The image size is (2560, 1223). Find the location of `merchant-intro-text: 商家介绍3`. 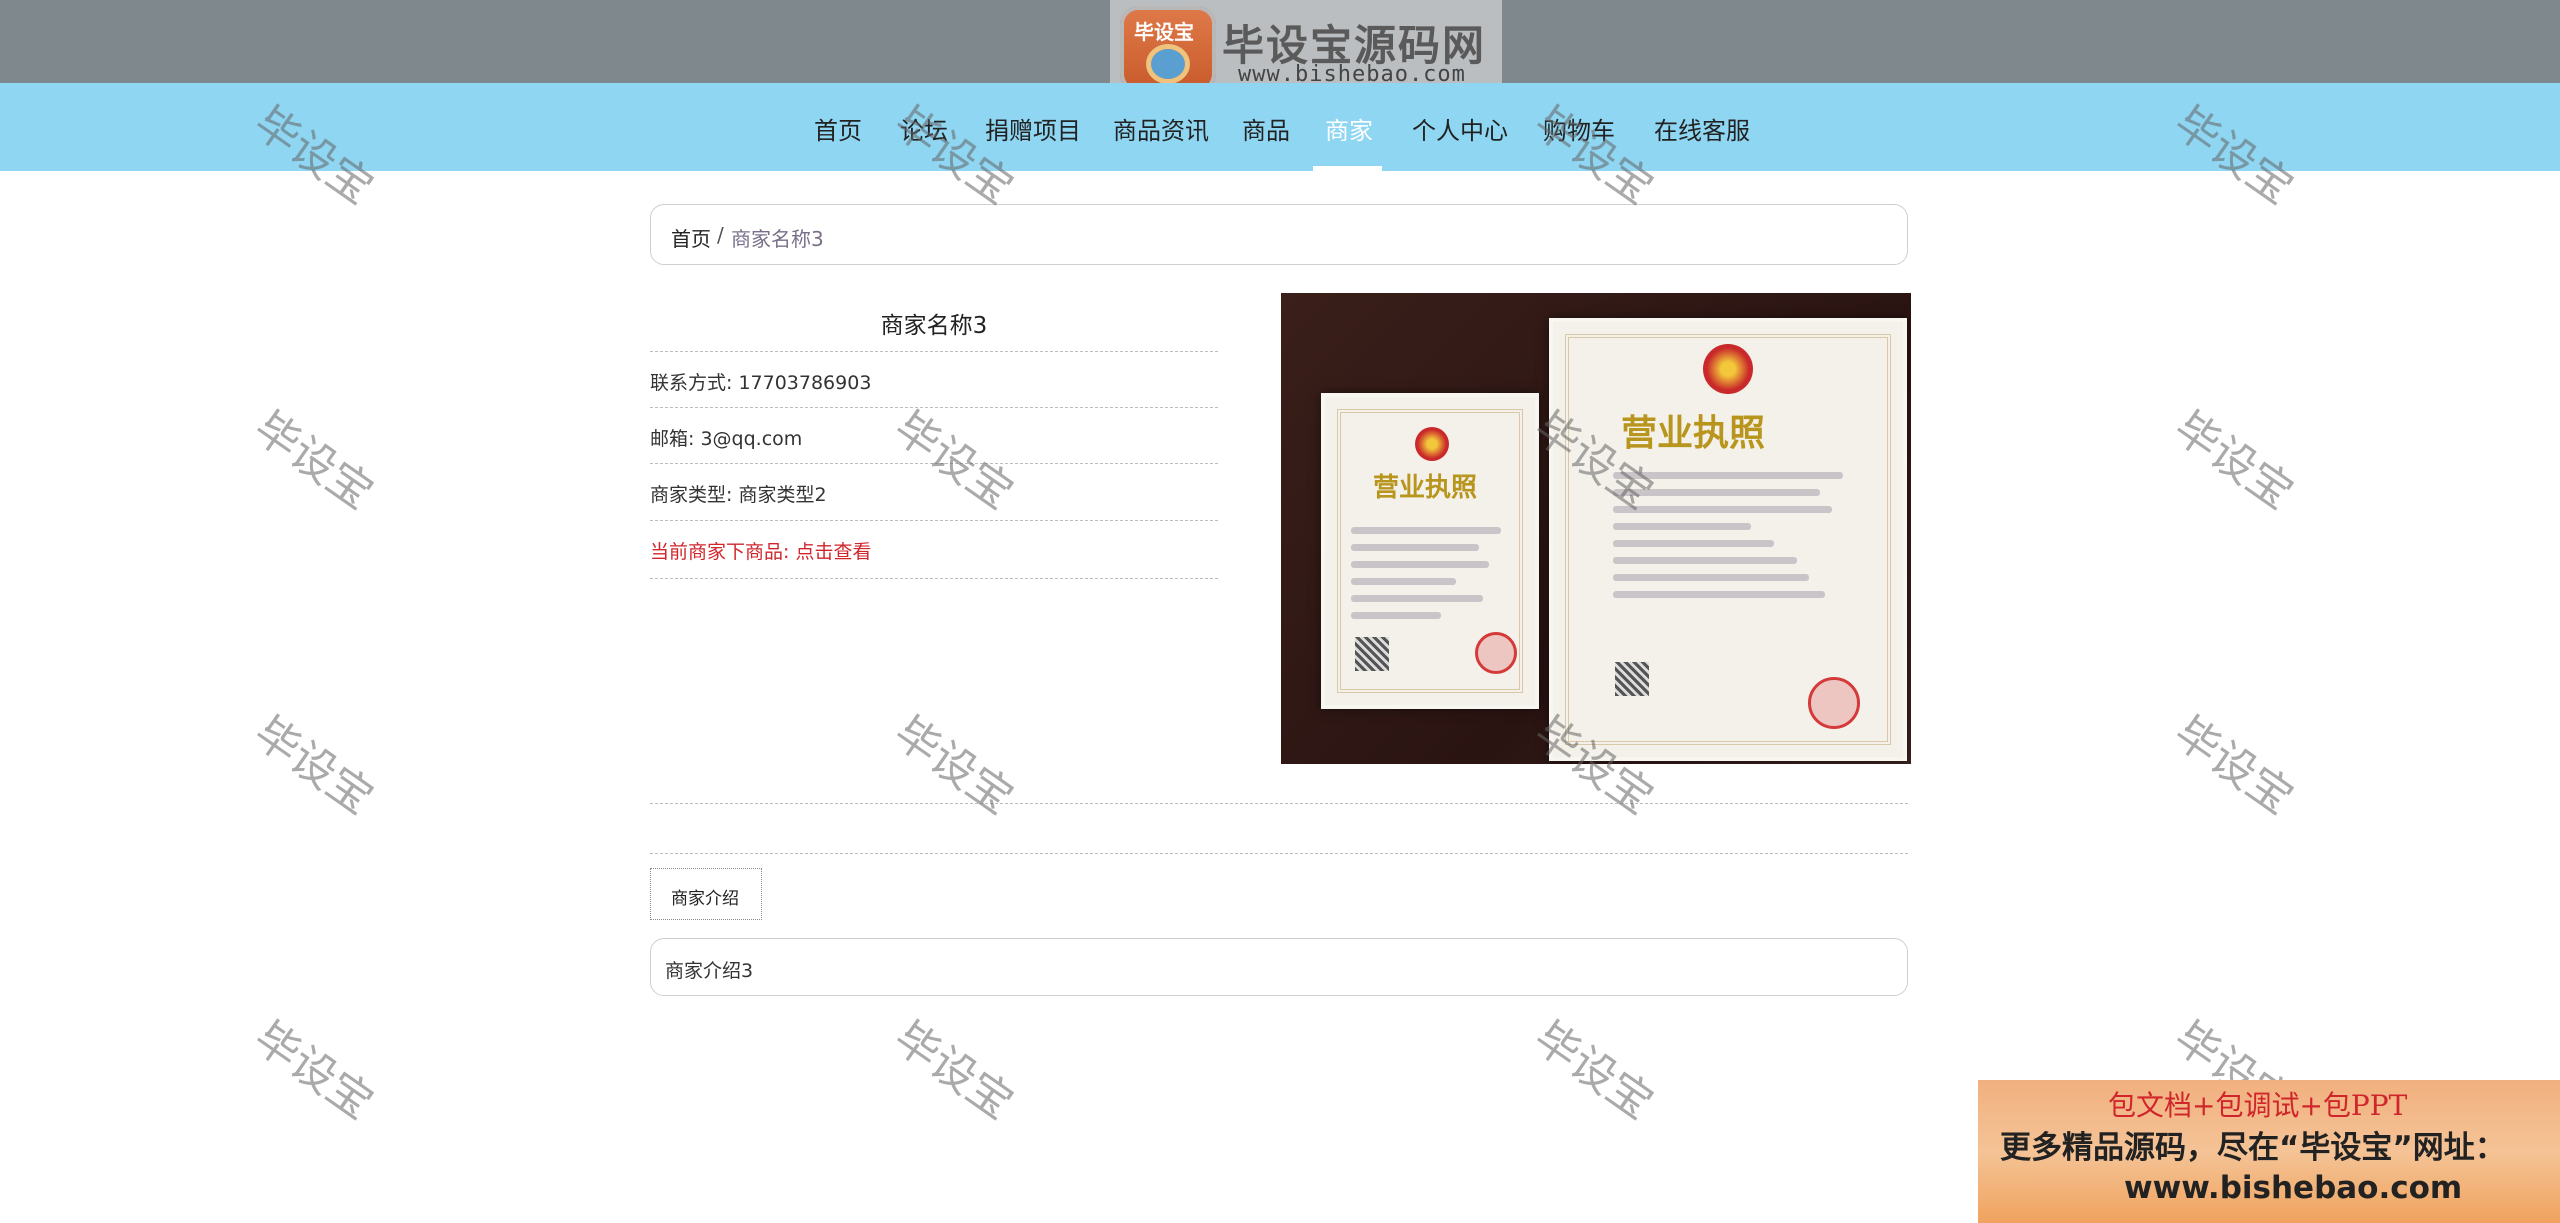

merchant-intro-text: 商家介绍3 is located at coordinates (709, 971).